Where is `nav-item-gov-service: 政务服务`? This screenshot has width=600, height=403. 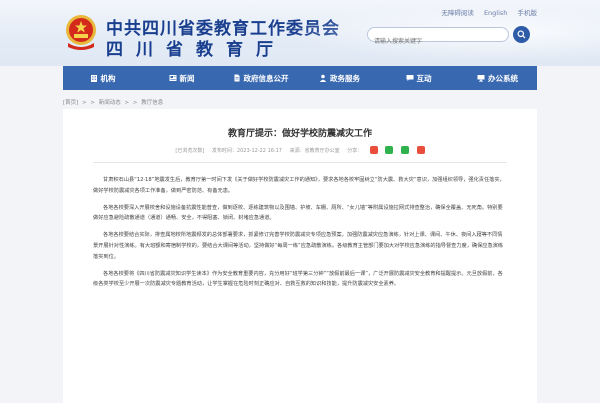 nav-item-gov-service: 政务服务 is located at coordinates (339, 78).